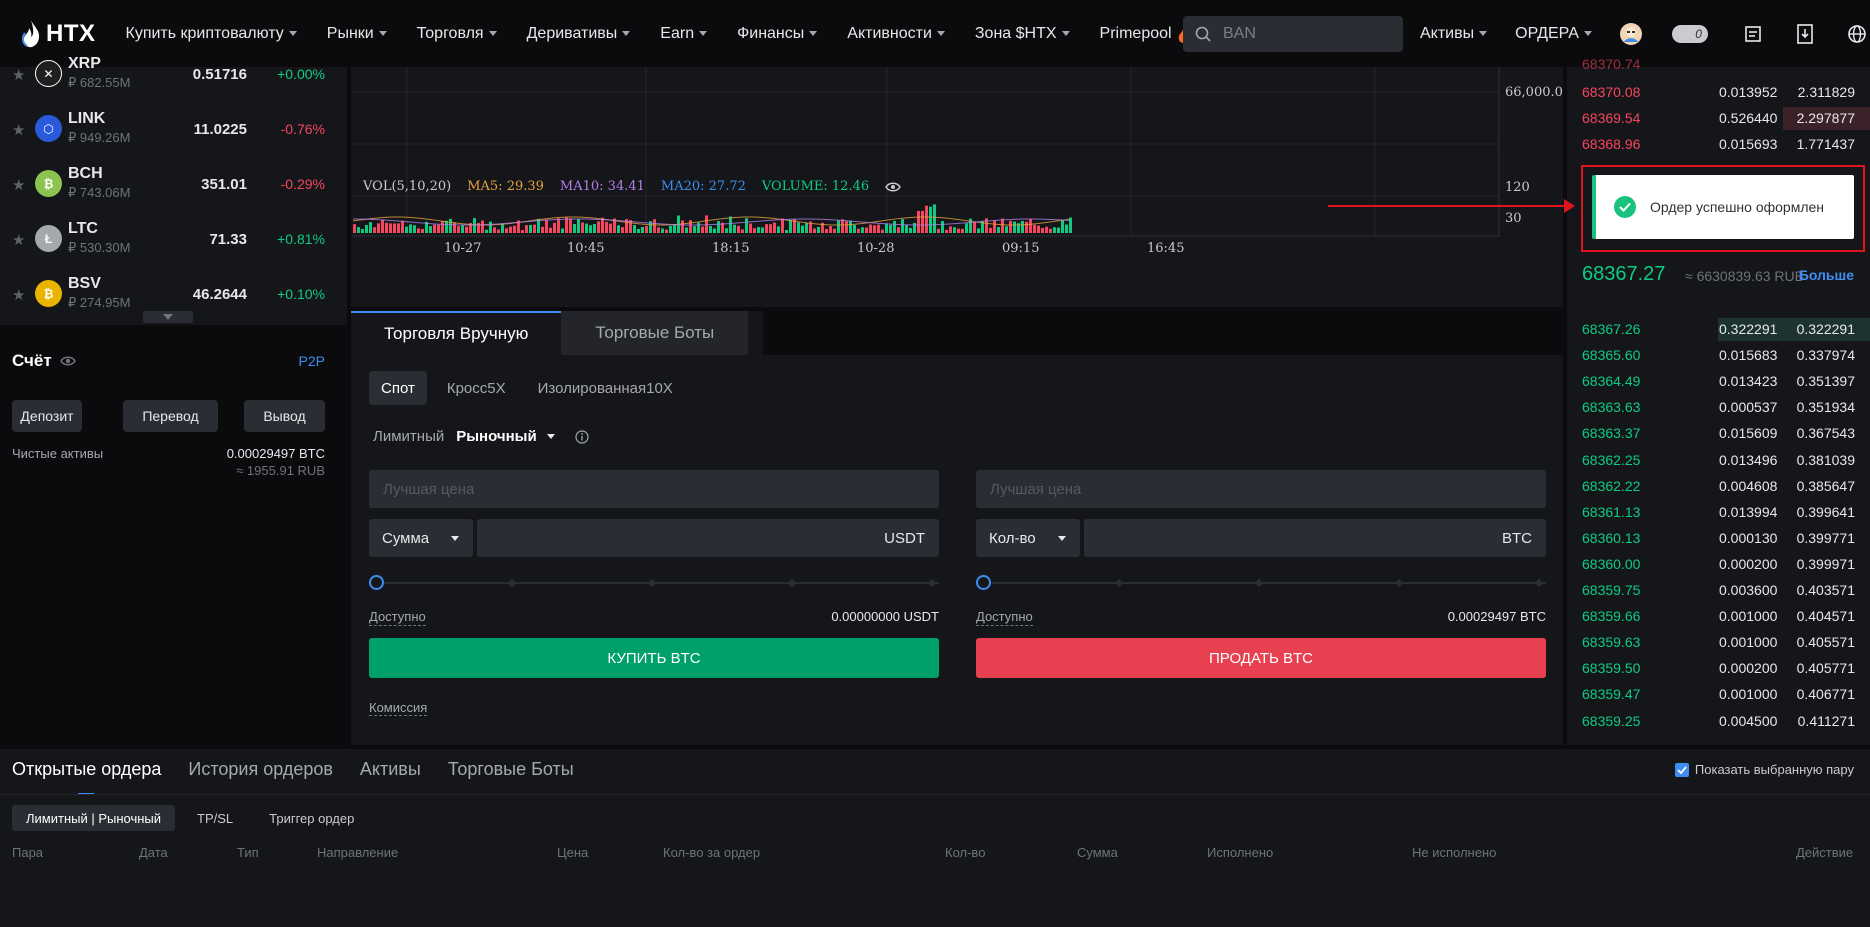 This screenshot has height=927, width=1870. I want to click on htx-logo: HTX, so click(58, 34).